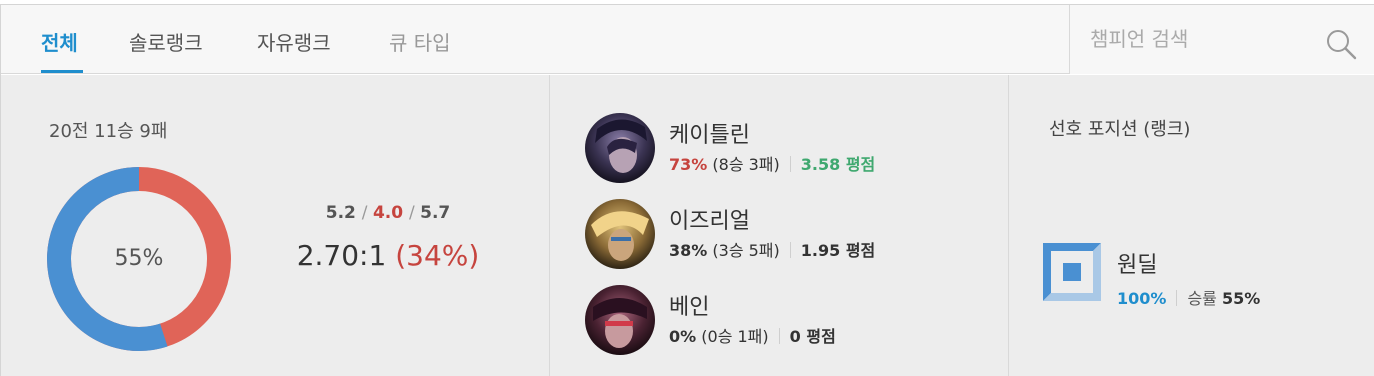 The height and width of the screenshot is (376, 1374). What do you see at coordinates (838, 250) in the screenshot?
I see `champion-kda: 1.95 평점` at bounding box center [838, 250].